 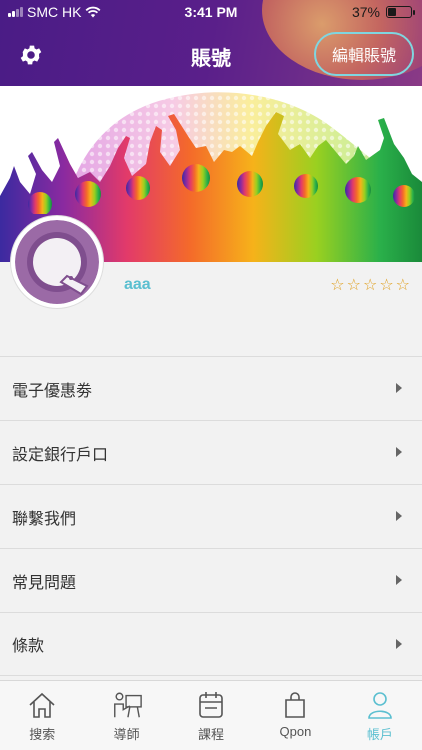 I want to click on q-logo-icon, so click(x=57, y=262).